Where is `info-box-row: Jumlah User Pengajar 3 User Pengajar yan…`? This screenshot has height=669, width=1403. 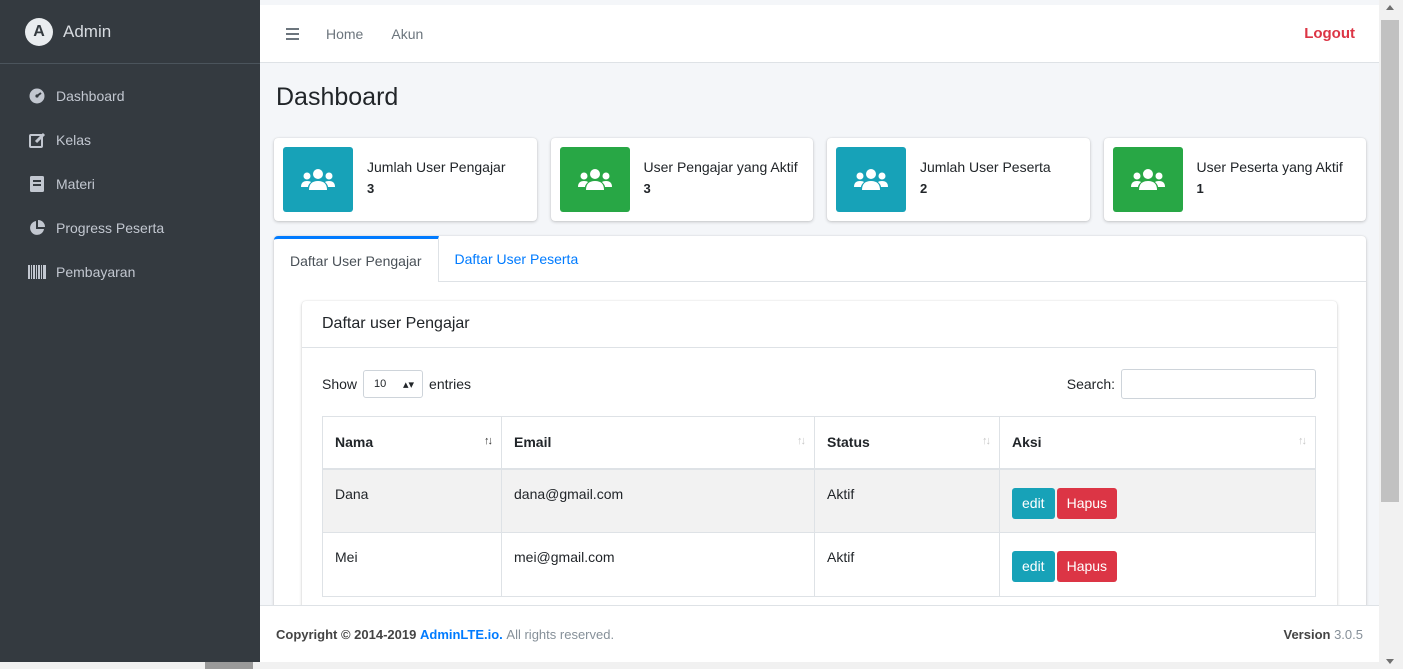 info-box-row: Jumlah User Pengajar 3 User Pengajar yan… is located at coordinates (820, 179).